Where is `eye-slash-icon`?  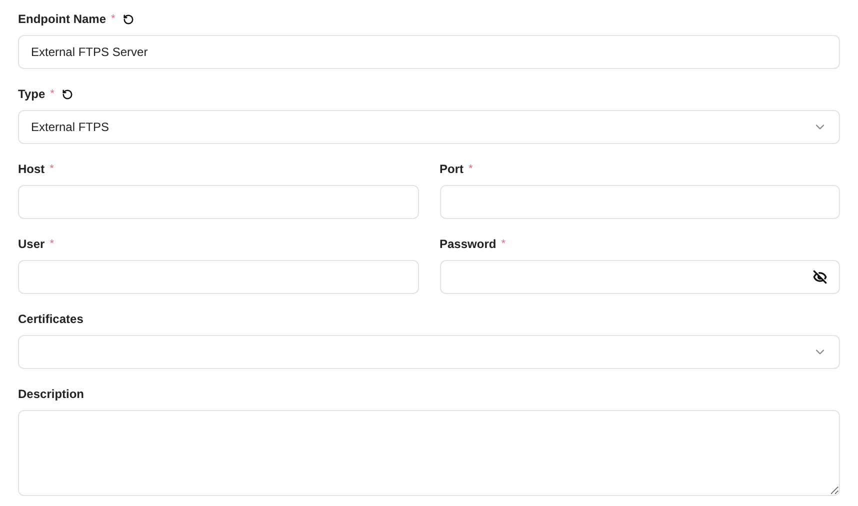 eye-slash-icon is located at coordinates (820, 277).